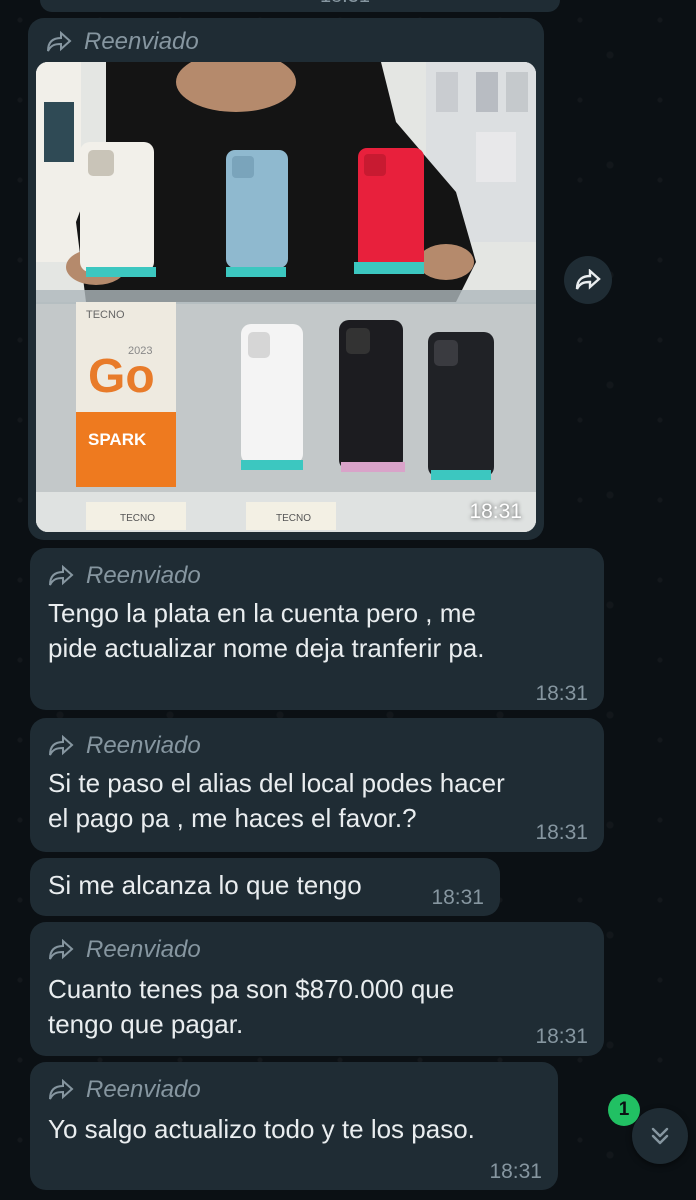 This screenshot has height=1200, width=696. Describe the element at coordinates (266, 648) in the screenshot. I see `message-text-line: pide actualizar nome deja tranferir pa.` at that location.